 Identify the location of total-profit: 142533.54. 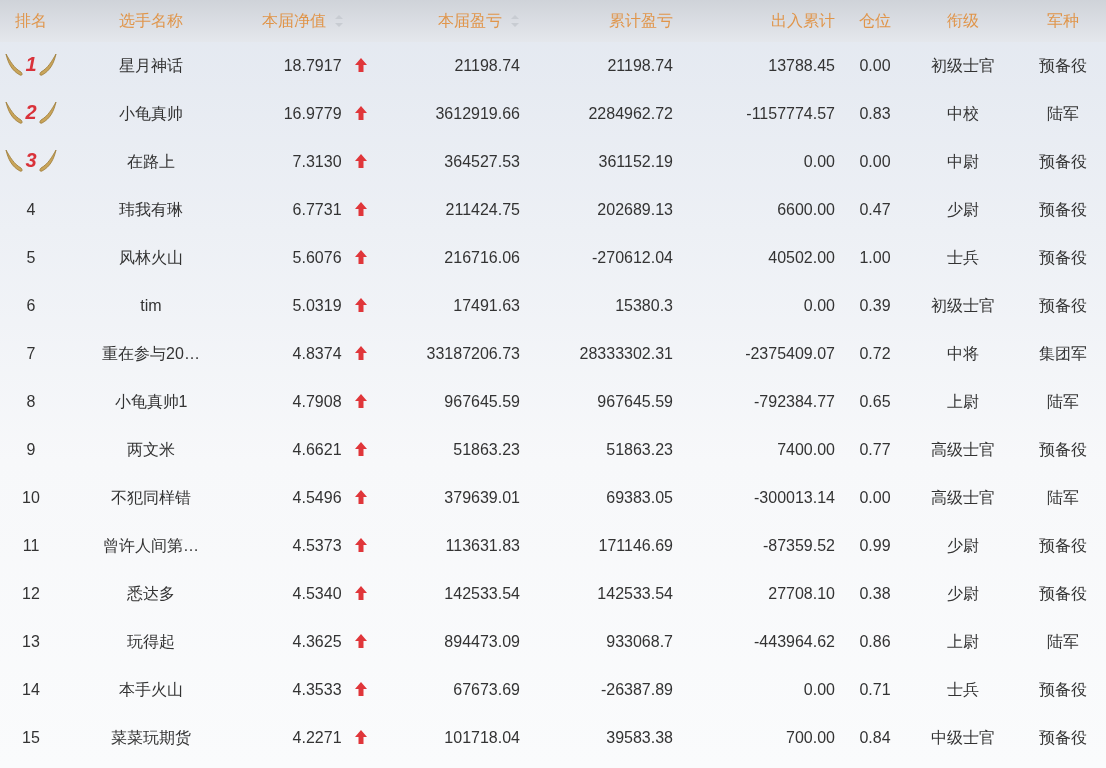
(635, 593).